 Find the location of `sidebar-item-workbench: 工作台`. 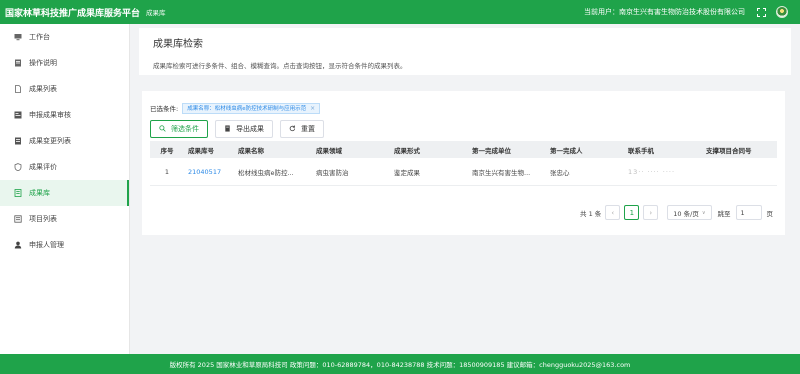

sidebar-item-workbench: 工作台 is located at coordinates (64, 37).